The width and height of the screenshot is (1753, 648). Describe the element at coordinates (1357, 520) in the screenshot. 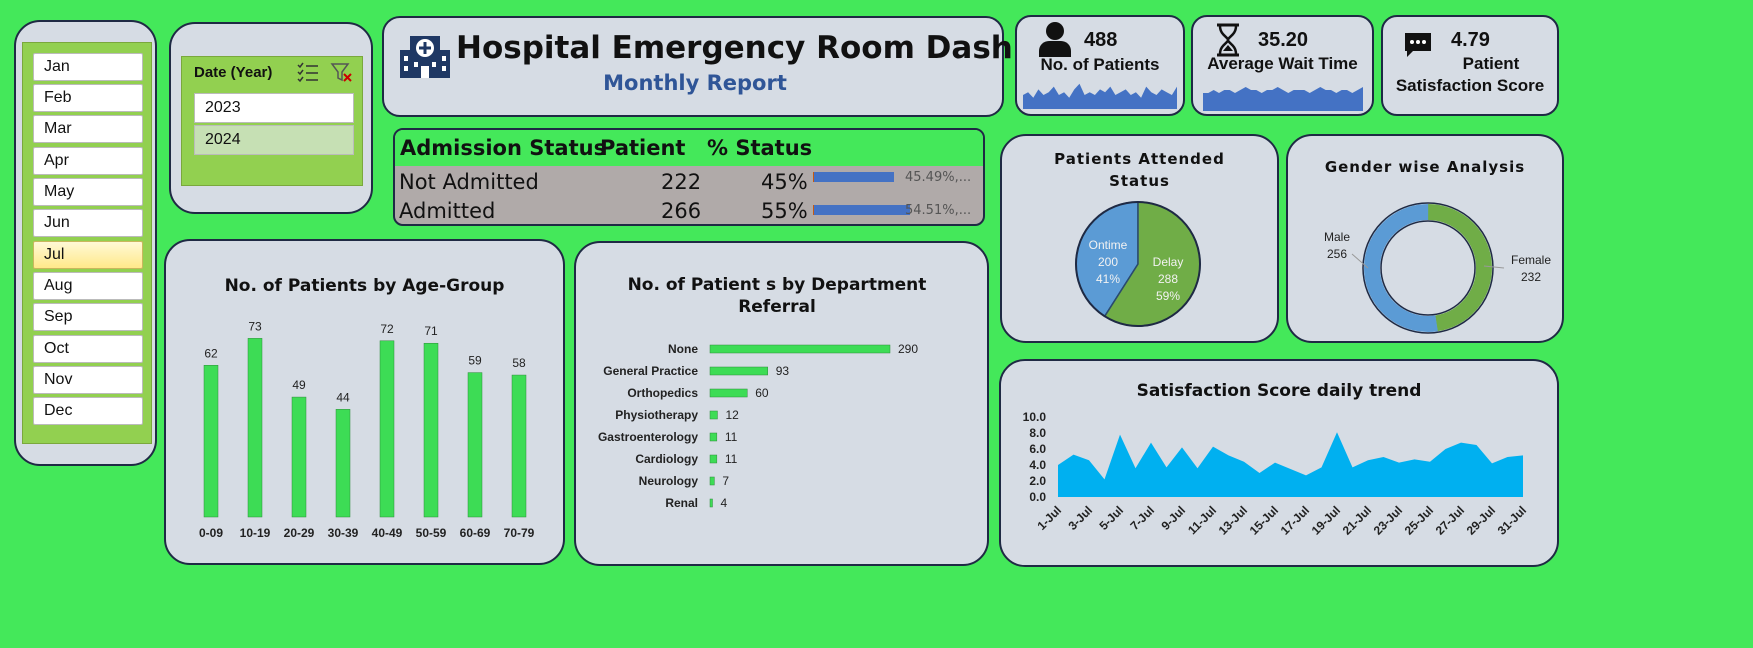

I see `x-tick-label: 21-Jul` at that location.